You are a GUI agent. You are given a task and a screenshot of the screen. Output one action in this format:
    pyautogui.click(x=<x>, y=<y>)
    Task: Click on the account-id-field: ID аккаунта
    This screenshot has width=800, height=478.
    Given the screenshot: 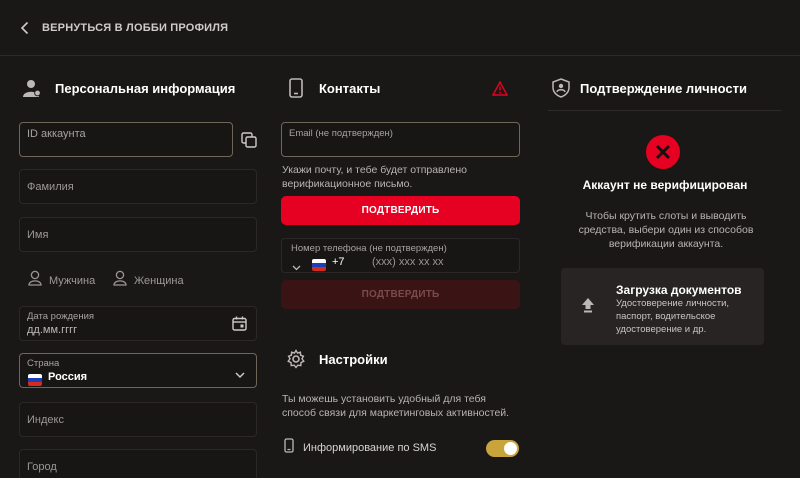 What is the action you would take?
    pyautogui.click(x=126, y=139)
    